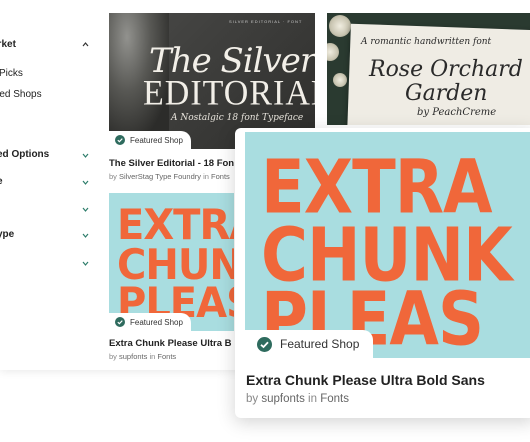 The image size is (530, 442). What do you see at coordinates (1, 181) in the screenshot?
I see `filter-label: e` at bounding box center [1, 181].